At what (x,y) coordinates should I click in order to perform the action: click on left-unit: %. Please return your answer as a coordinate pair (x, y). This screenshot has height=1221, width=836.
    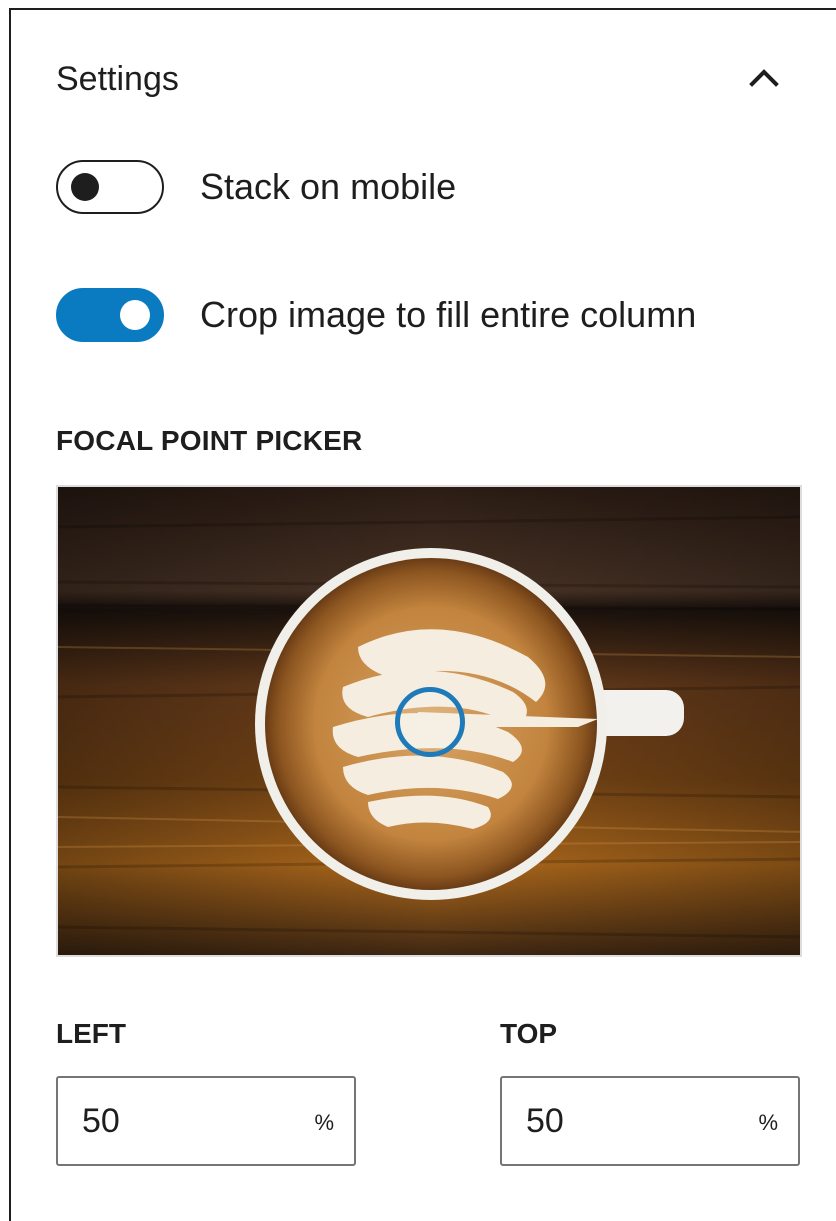
    Looking at the image, I should click on (324, 1122).